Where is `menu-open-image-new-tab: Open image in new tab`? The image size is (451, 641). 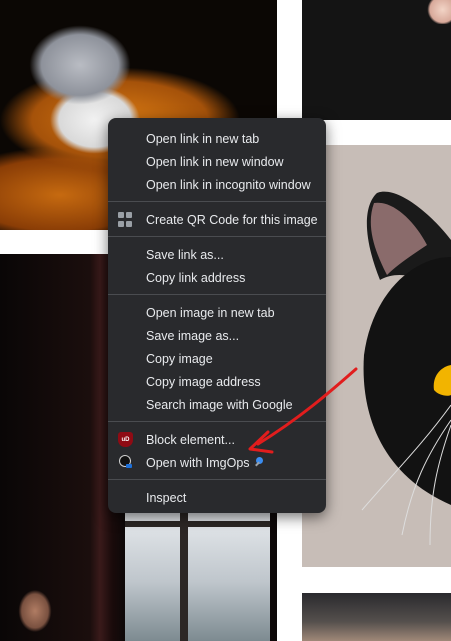
menu-open-image-new-tab: Open image in new tab is located at coordinates (217, 312).